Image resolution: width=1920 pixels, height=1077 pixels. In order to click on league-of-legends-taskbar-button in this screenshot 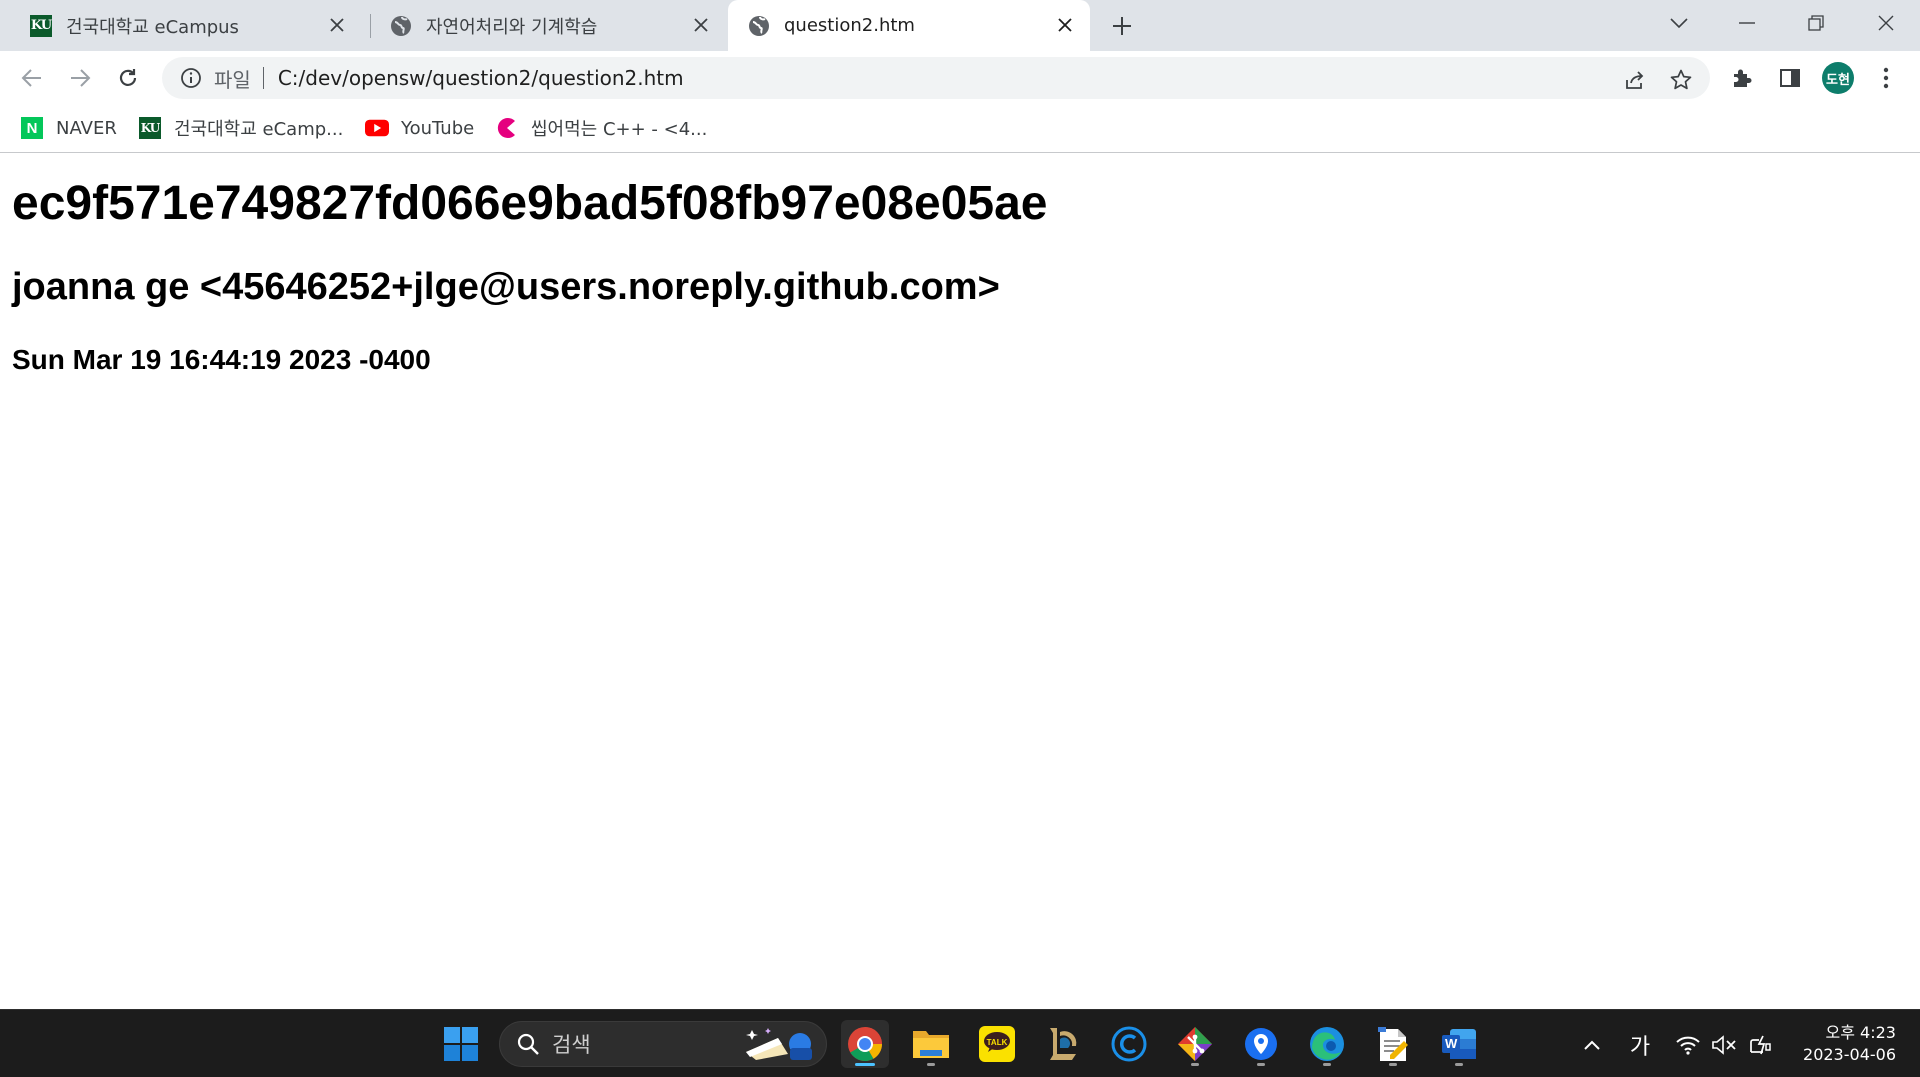, I will do `click(1063, 1044)`.